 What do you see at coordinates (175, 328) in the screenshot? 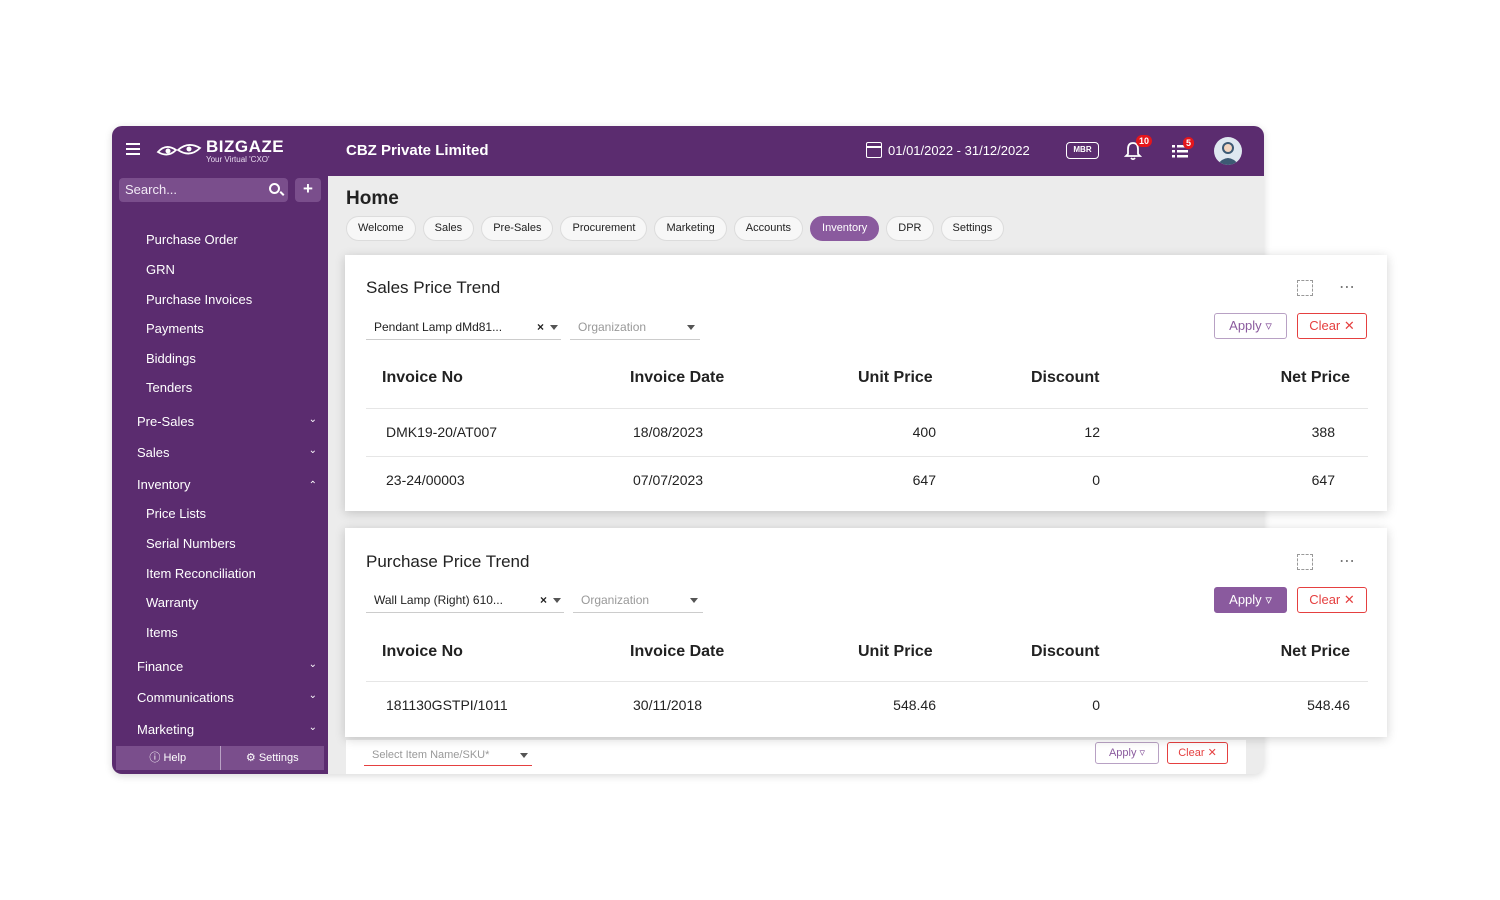
I see `sidebar-item-payments: Payments` at bounding box center [175, 328].